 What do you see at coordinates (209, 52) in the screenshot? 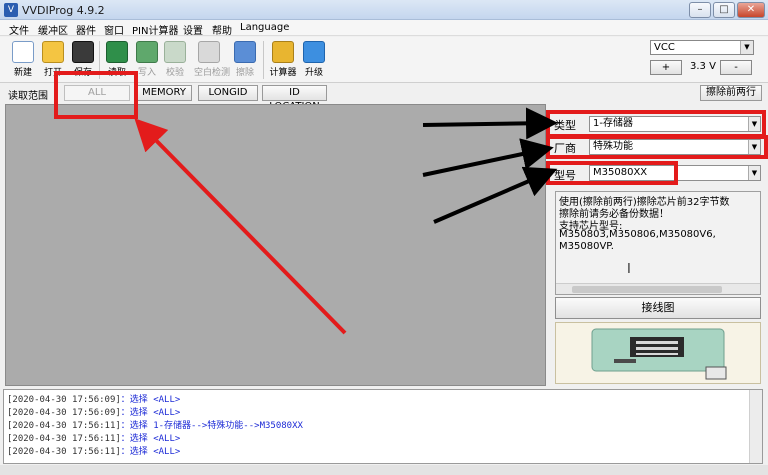
I see `magnifier-icon` at bounding box center [209, 52].